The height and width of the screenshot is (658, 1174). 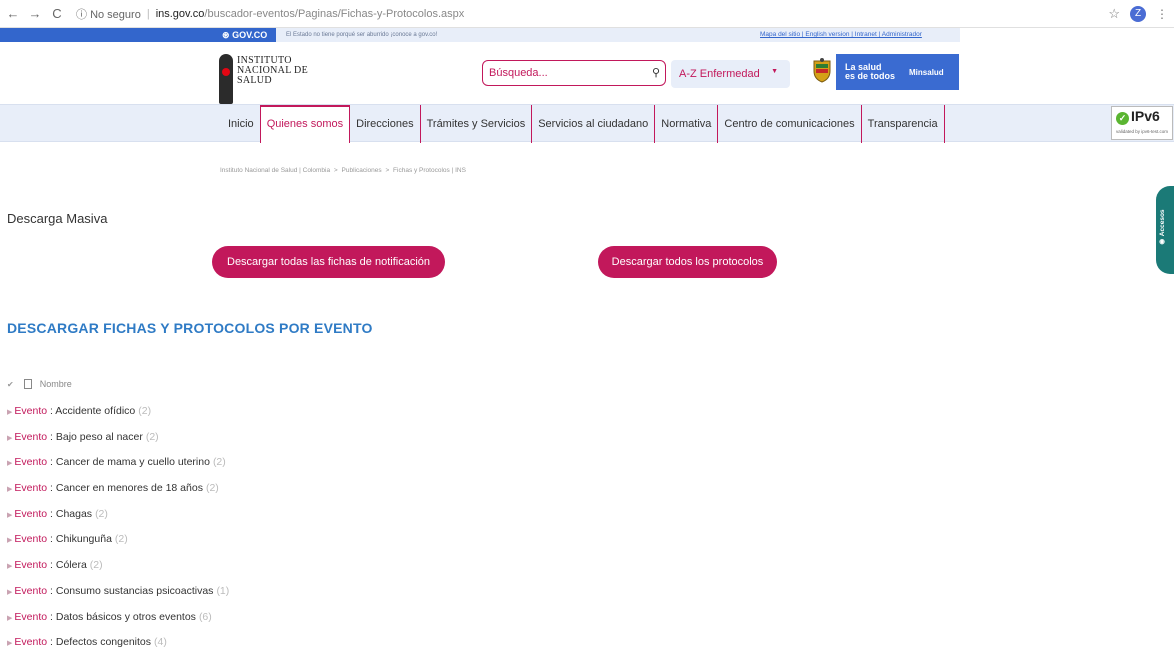 I want to click on search-input, so click(x=569, y=73).